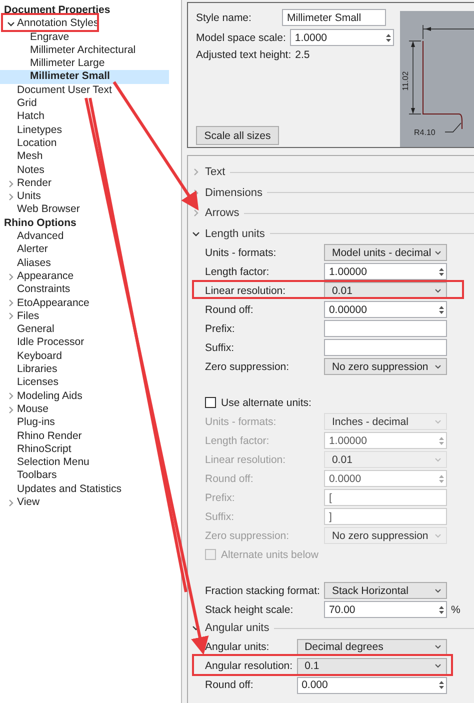 The height and width of the screenshot is (703, 474). Describe the element at coordinates (405, 81) in the screenshot. I see `dimension-label: 11.02` at that location.